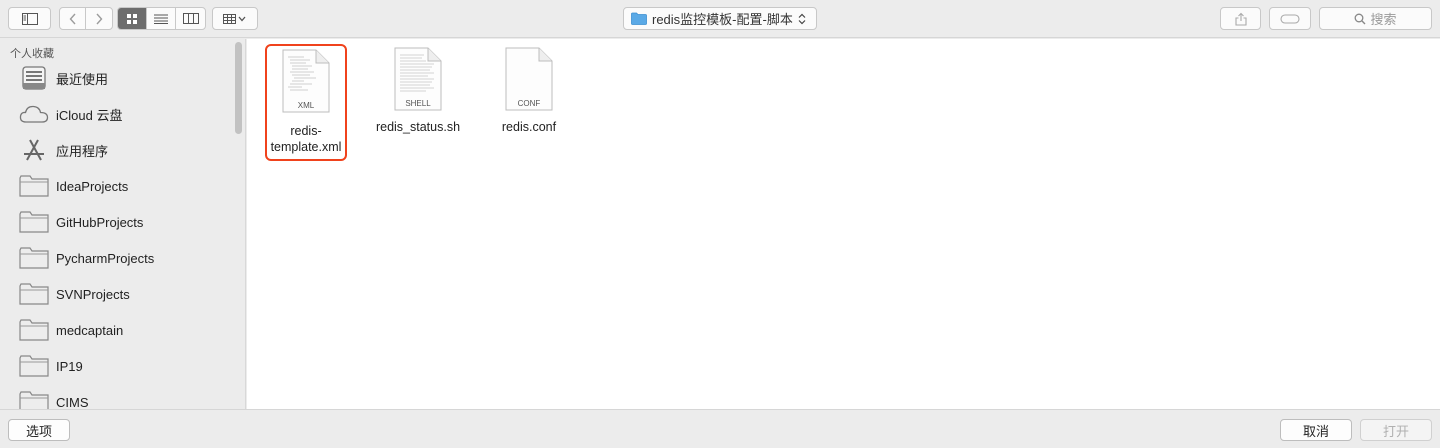 The height and width of the screenshot is (448, 1440). I want to click on file-item-redis-status-sh: SHELL redis_status.sh, so click(418, 91).